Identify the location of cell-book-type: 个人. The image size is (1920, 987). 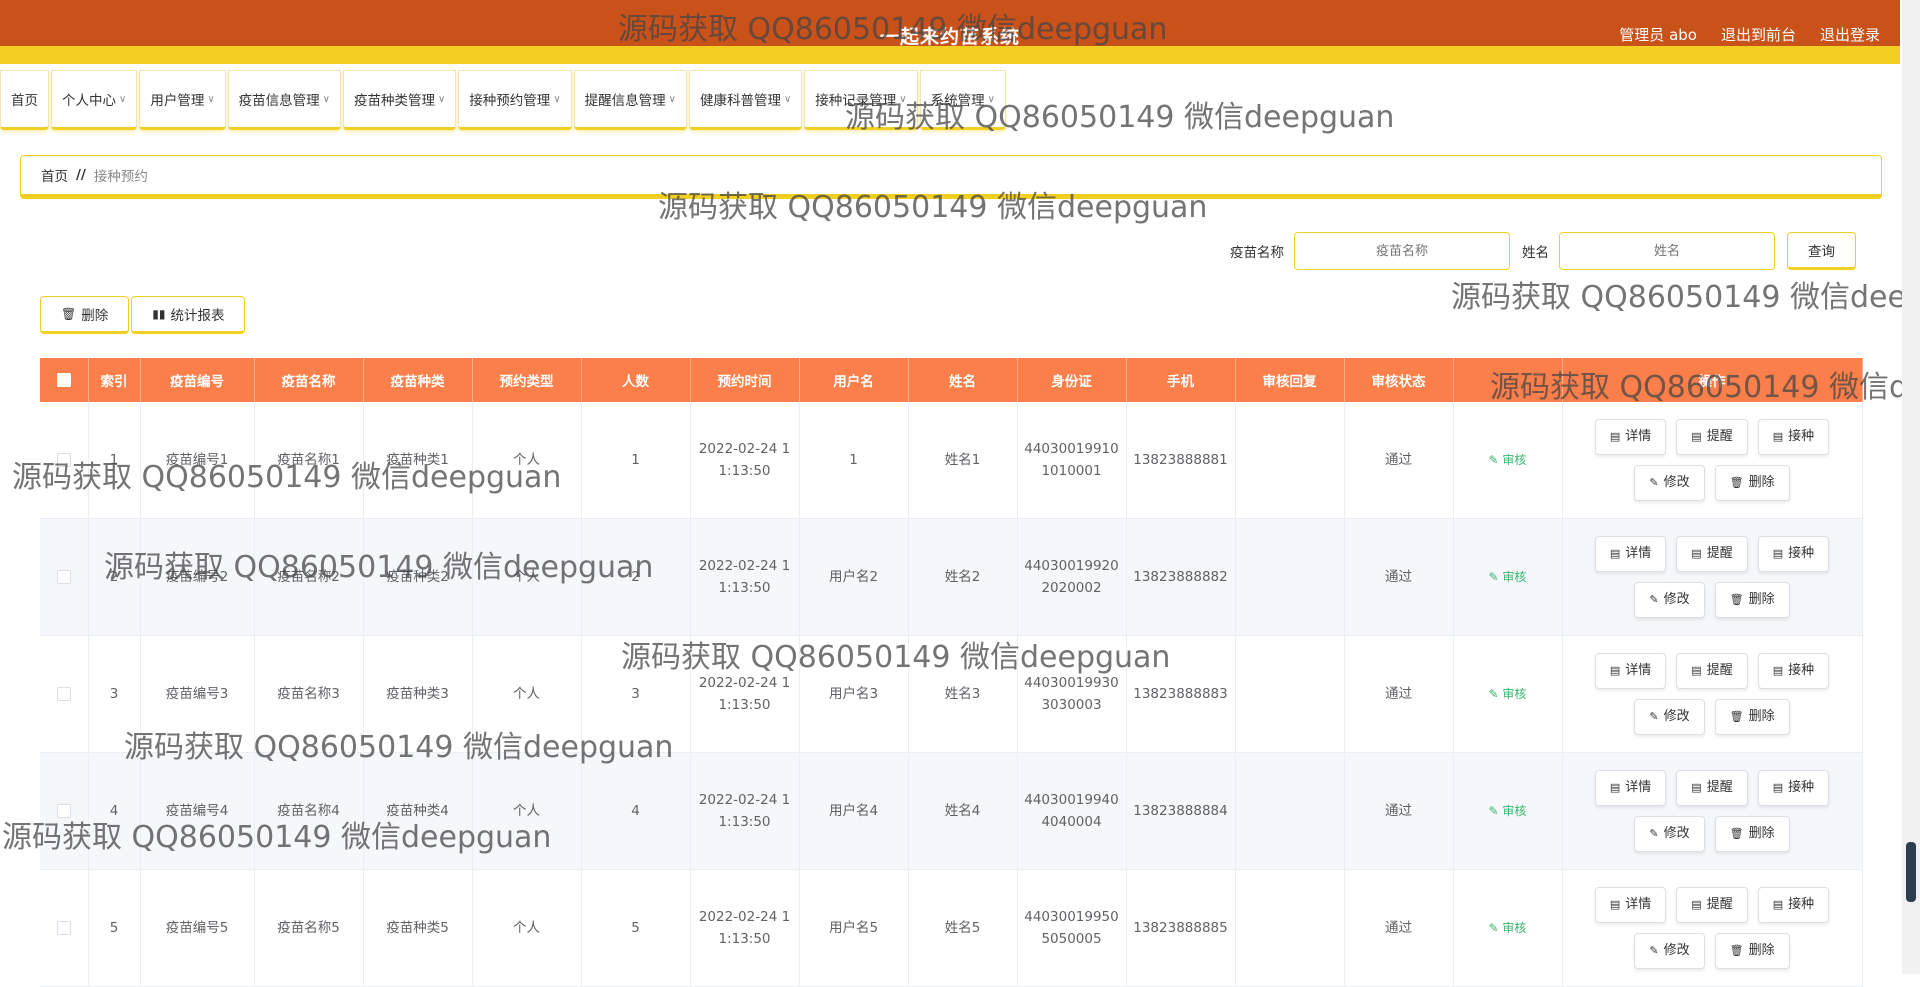
(527, 811).